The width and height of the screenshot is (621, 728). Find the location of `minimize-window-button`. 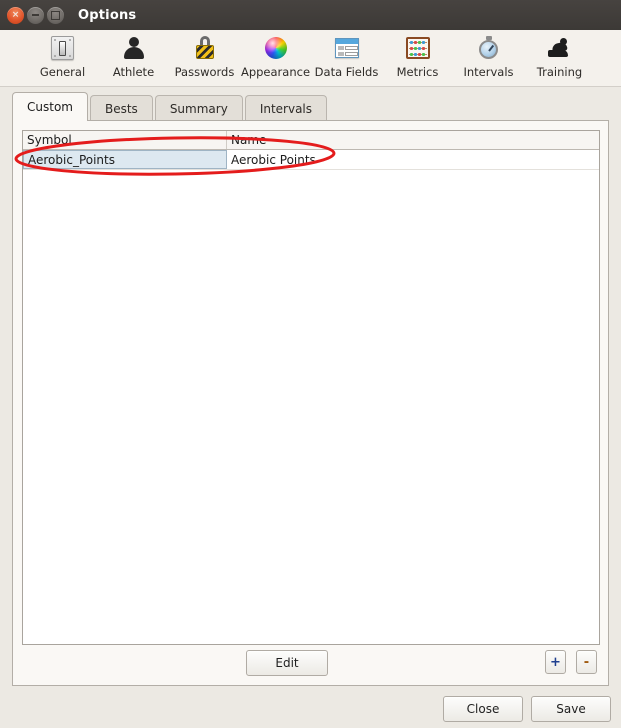

minimize-window-button is located at coordinates (35, 15).